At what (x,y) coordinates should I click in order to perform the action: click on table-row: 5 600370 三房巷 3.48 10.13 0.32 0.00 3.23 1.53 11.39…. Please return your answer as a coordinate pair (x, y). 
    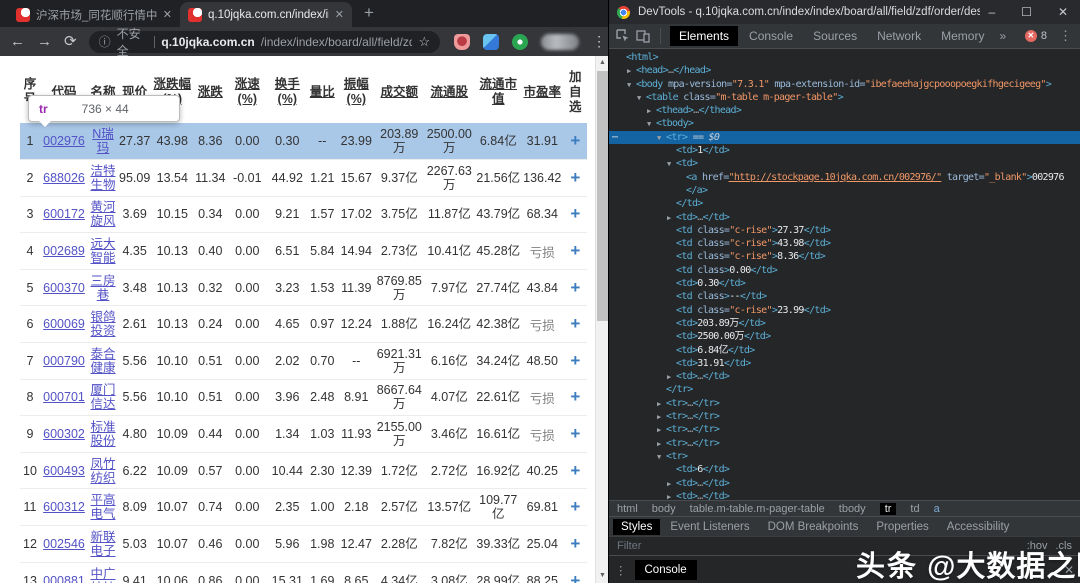
    Looking at the image, I should click on (304, 287).